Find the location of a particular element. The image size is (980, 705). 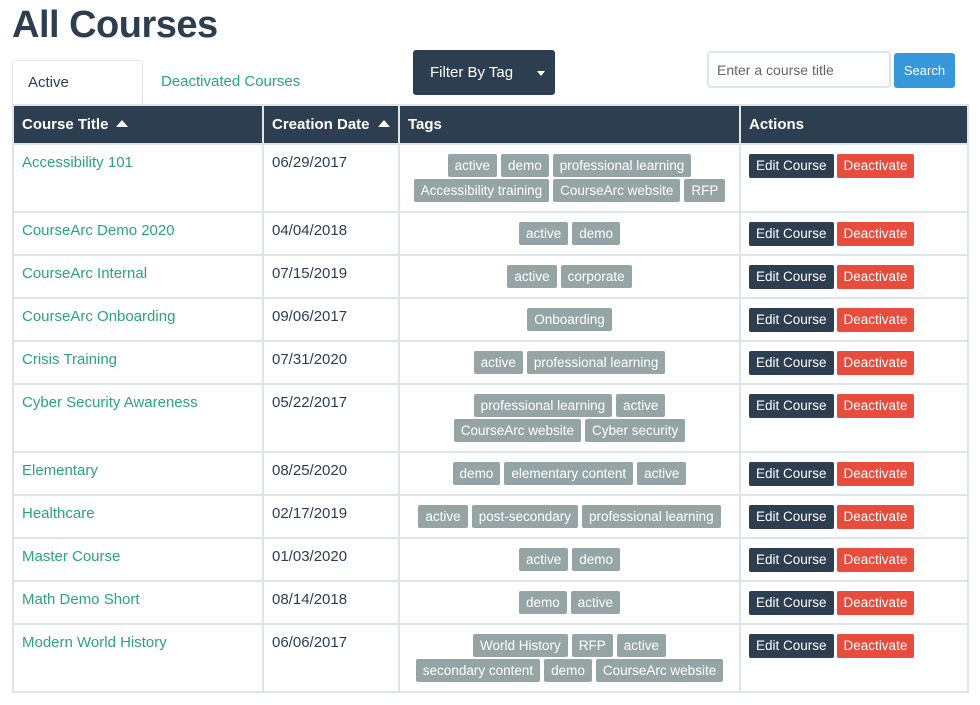

tags-cell: demo elementary content active is located at coordinates (569, 473).